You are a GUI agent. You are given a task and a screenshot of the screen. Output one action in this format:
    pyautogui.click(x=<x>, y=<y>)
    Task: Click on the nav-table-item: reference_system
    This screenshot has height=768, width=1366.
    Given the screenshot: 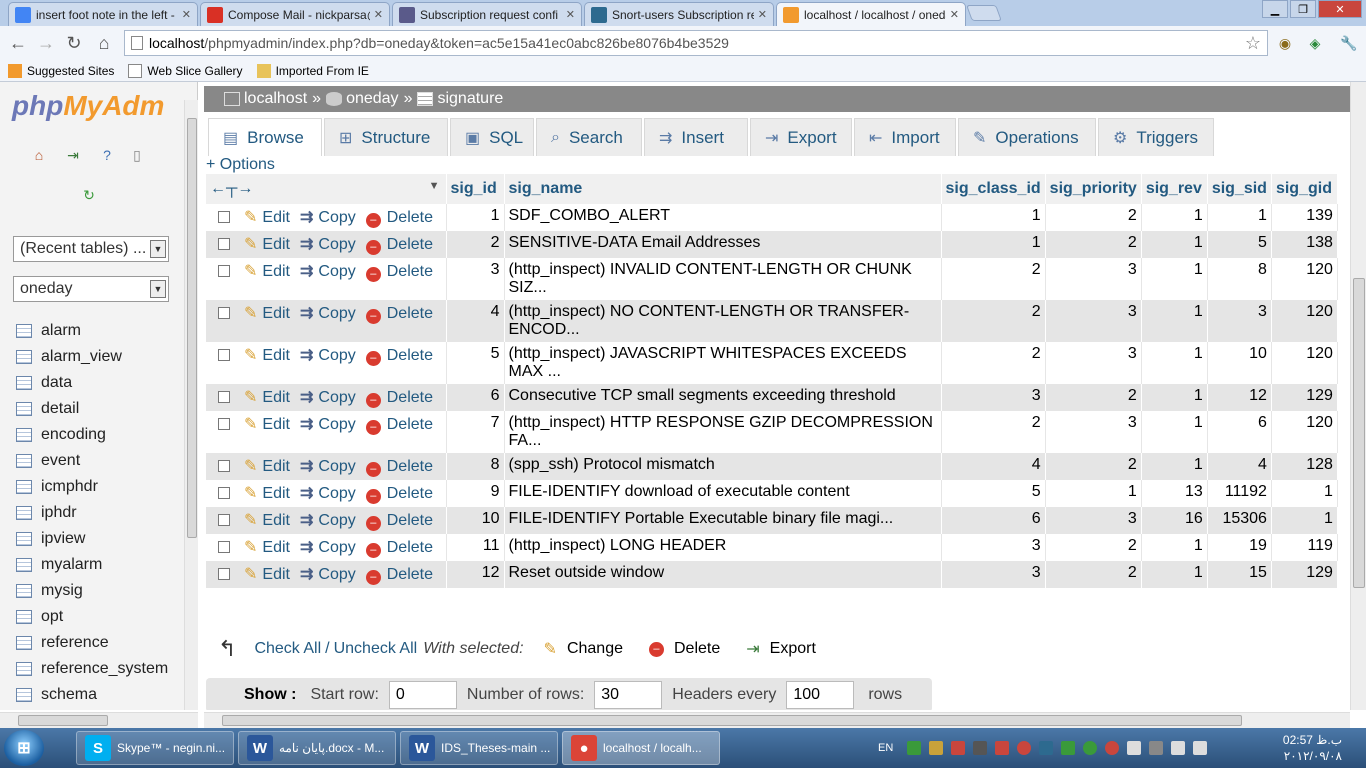 What is the action you would take?
    pyautogui.click(x=92, y=669)
    